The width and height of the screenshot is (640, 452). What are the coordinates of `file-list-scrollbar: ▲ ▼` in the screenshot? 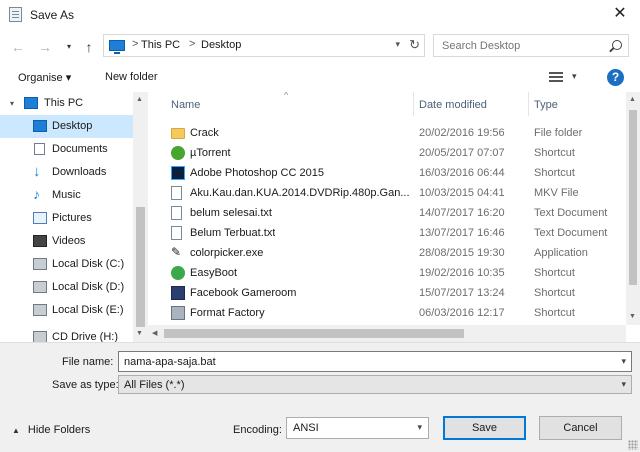 It's located at (633, 208).